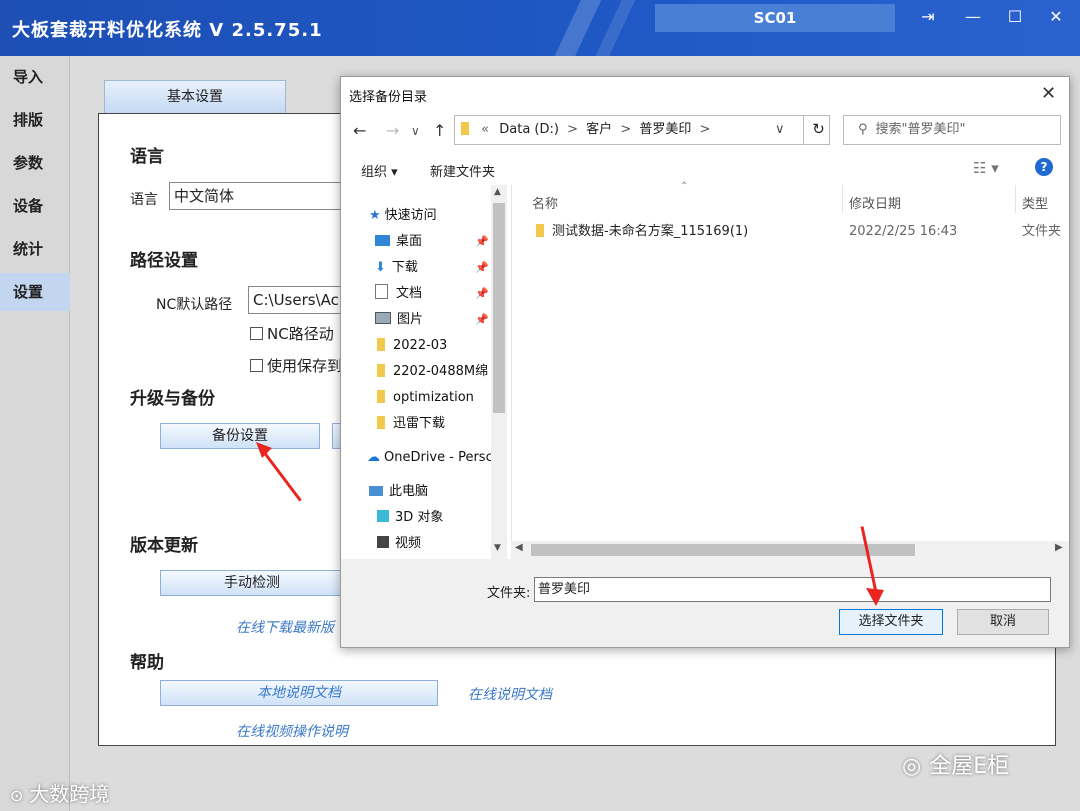 Image resolution: width=1080 pixels, height=811 pixels. What do you see at coordinates (296, 300) in the screenshot?
I see `nc-path-input: C:\Users\Ac` at bounding box center [296, 300].